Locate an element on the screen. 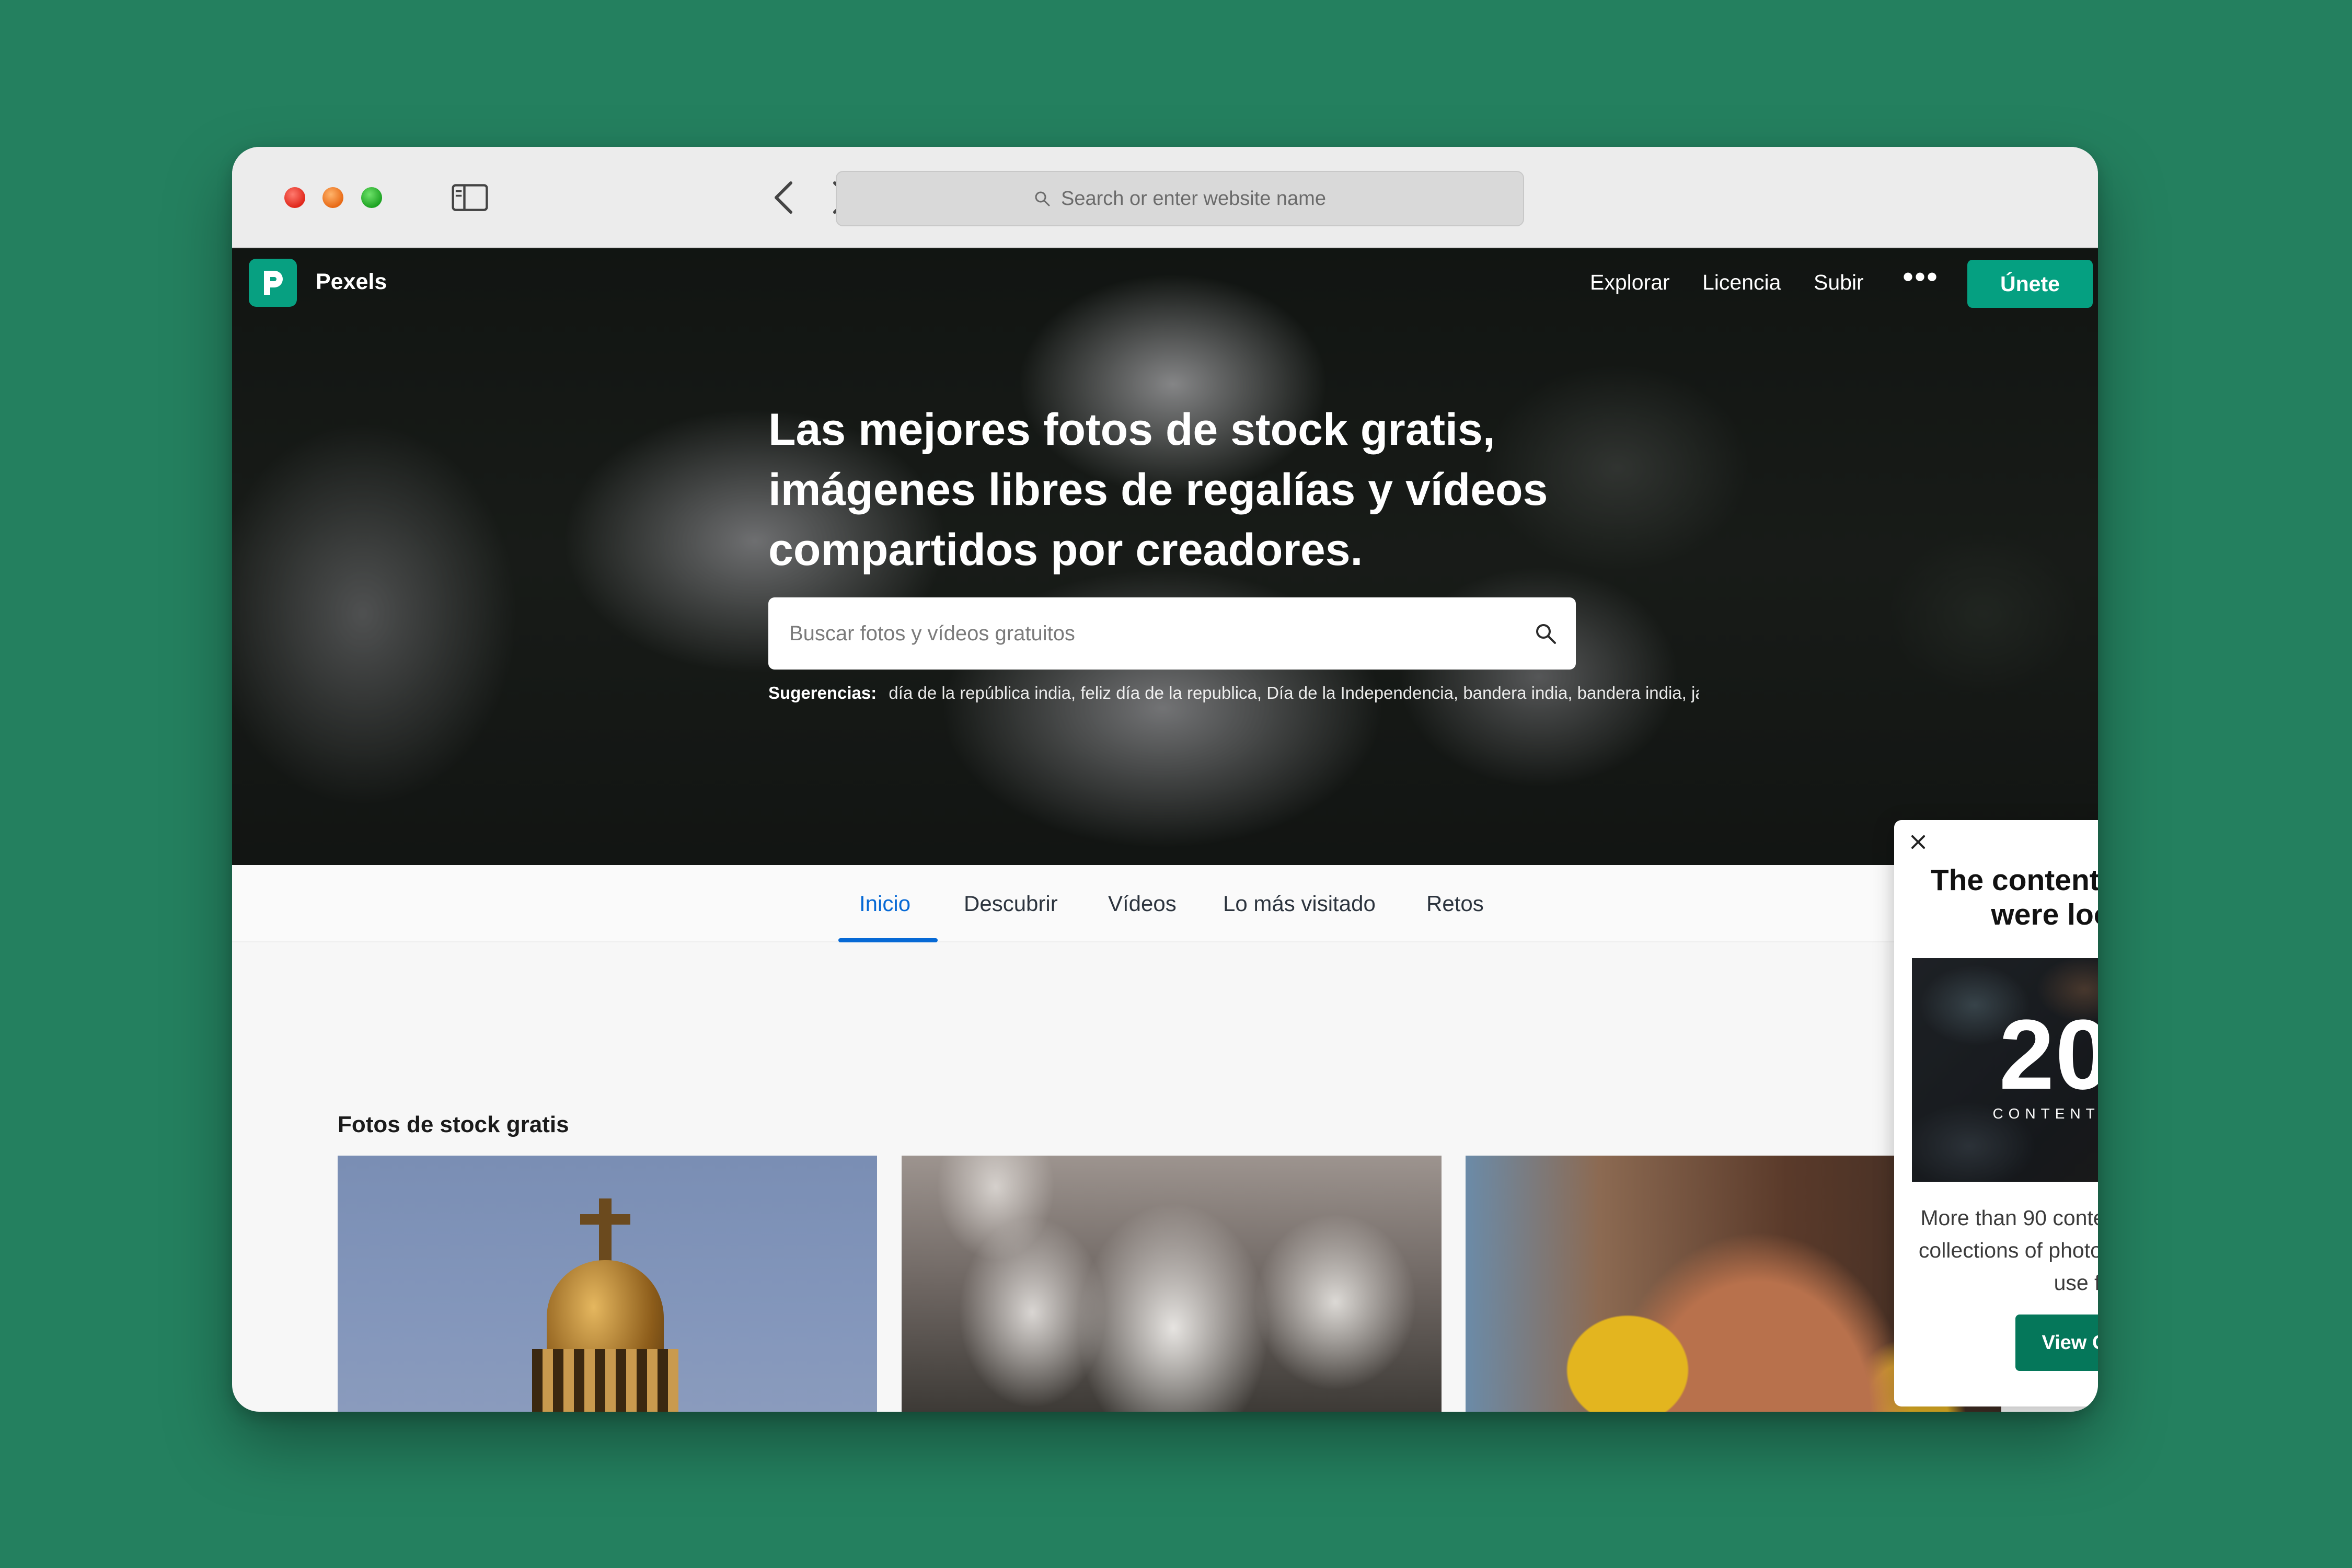 Image resolution: width=2352 pixels, height=1568 pixels. close-window-button is located at coordinates (294, 197).